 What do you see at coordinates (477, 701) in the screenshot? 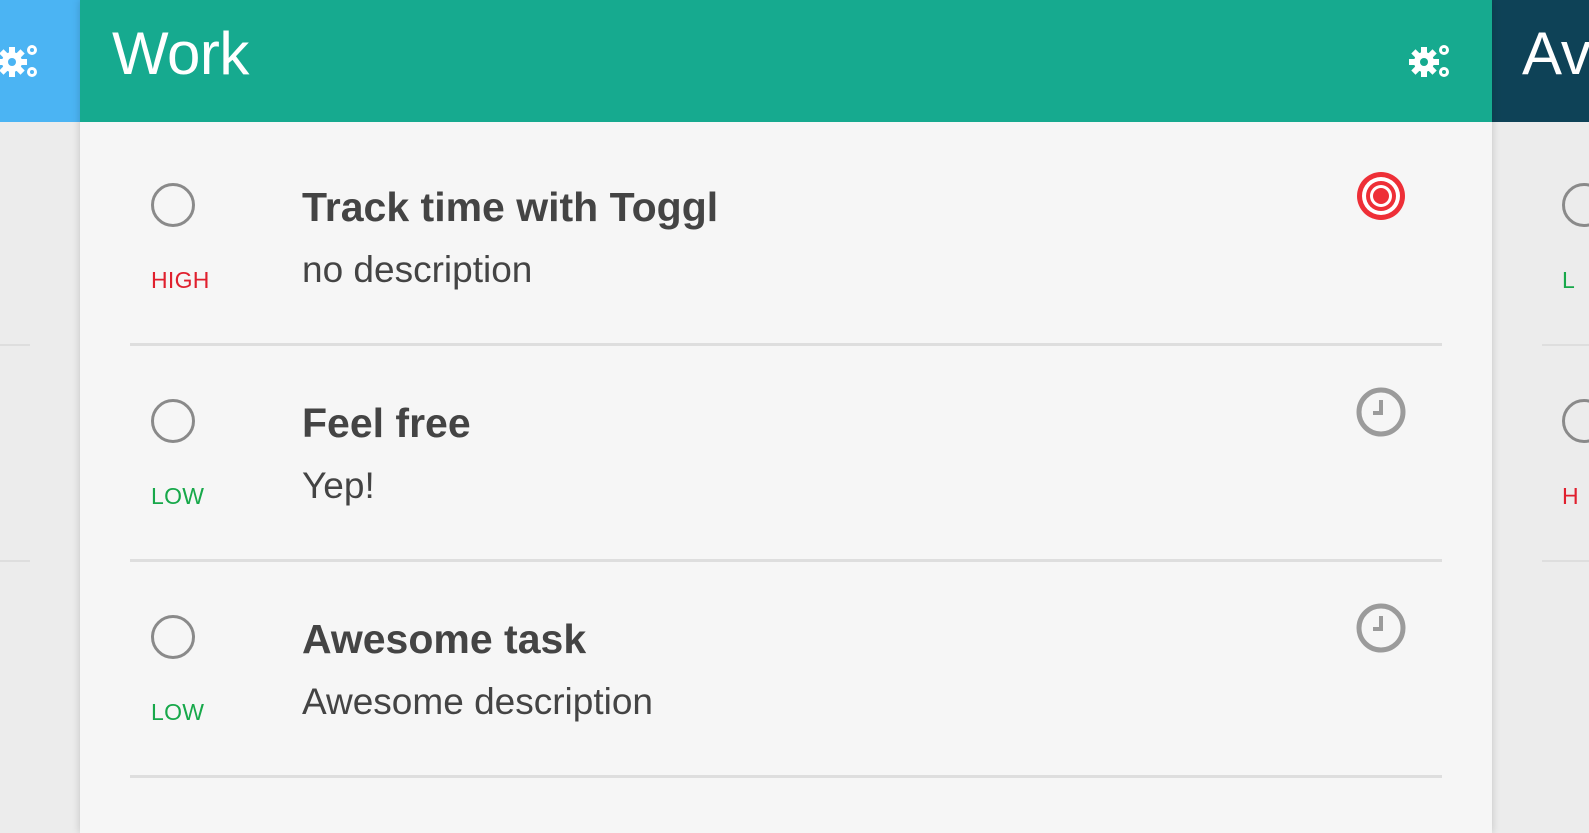
I see `task-description: Awesome description` at bounding box center [477, 701].